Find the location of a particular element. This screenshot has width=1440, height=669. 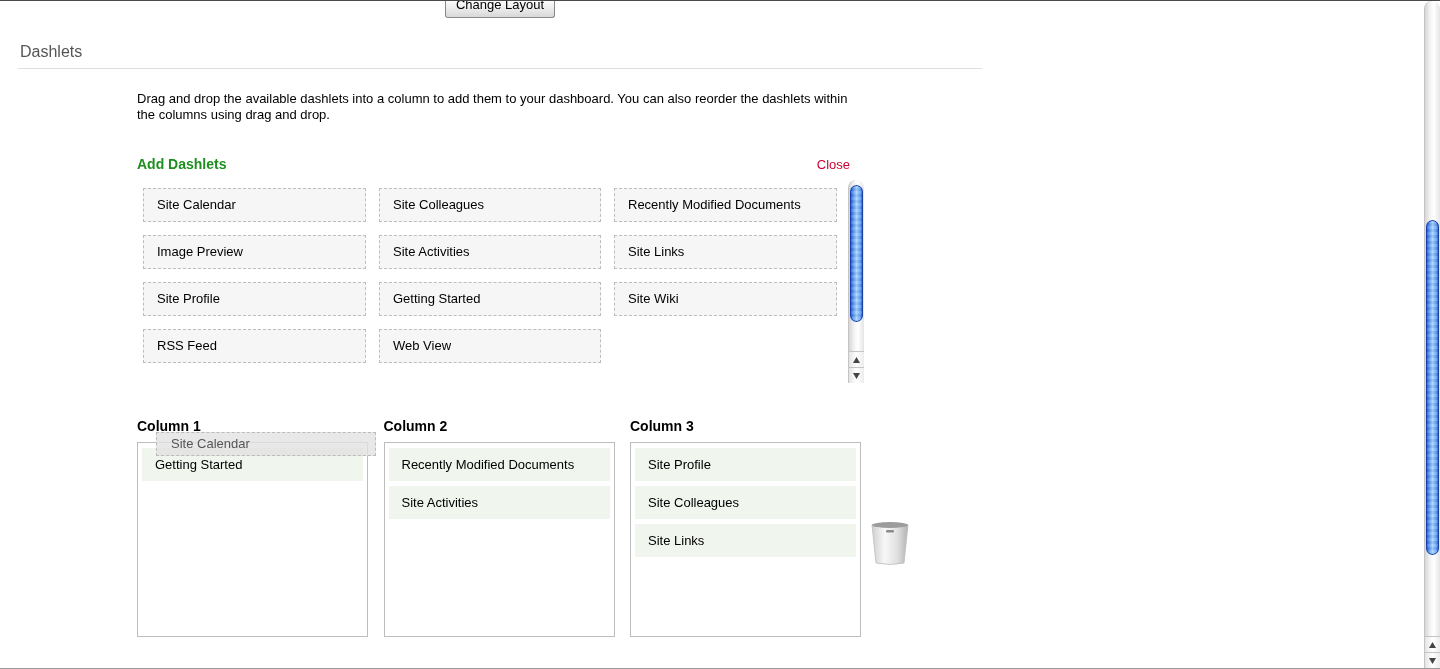

dashlet-tile: Site Activities is located at coordinates (490, 252).